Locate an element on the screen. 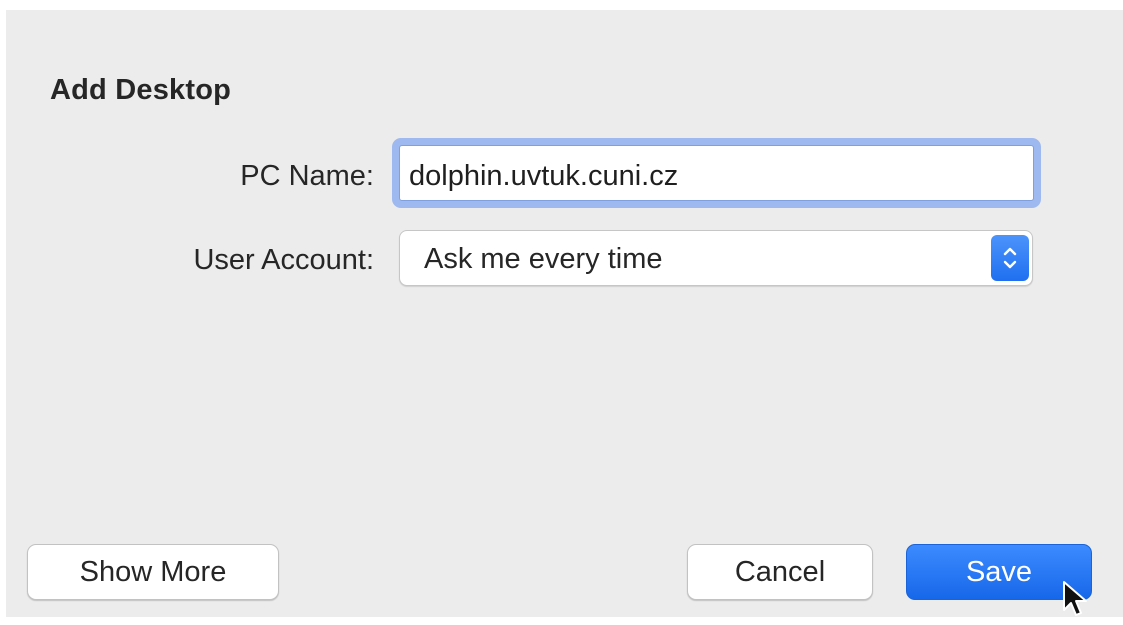 The width and height of the screenshot is (1123, 625). pc-name-value: dolphin.uvtuk.cuni.cz is located at coordinates (716, 173).